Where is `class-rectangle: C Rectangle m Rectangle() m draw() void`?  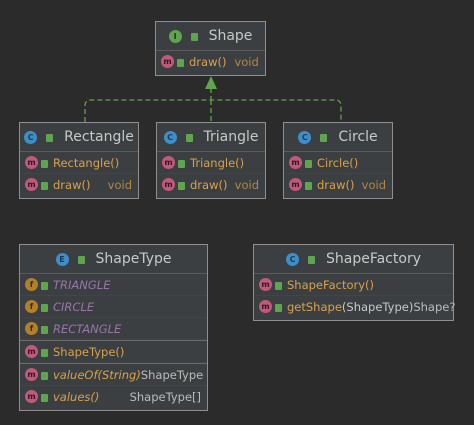
class-rectangle: C Rectangle m Rectangle() m draw() void is located at coordinates (79, 160).